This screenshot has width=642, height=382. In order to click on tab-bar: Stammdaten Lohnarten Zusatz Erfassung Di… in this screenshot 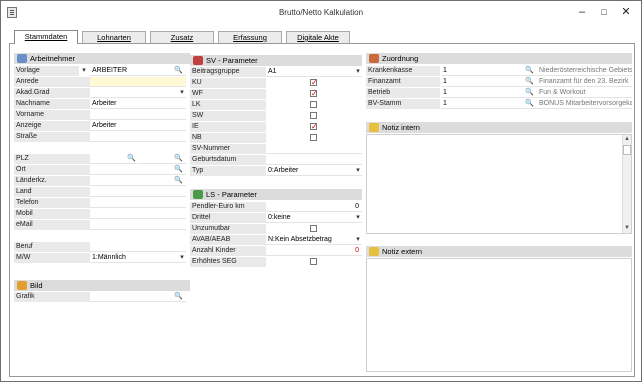, I will do `click(327, 37)`.